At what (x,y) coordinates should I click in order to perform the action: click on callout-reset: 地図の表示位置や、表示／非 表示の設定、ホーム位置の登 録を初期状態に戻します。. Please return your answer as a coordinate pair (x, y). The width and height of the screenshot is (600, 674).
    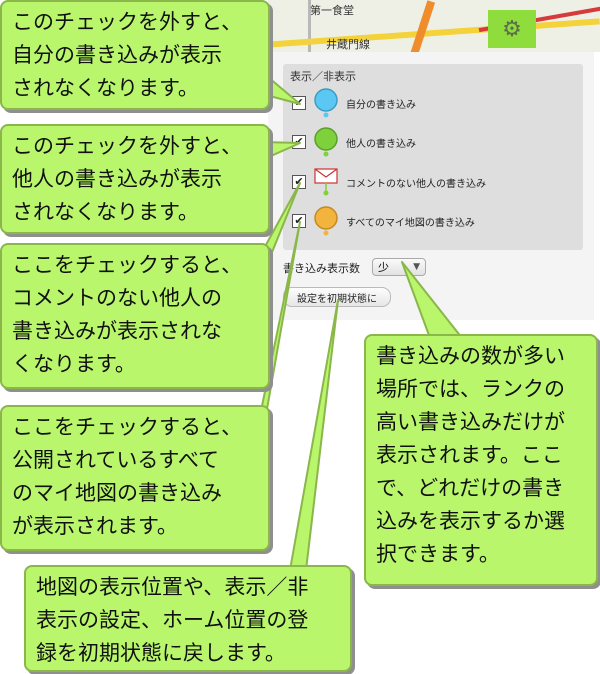
    Looking at the image, I should click on (188, 618).